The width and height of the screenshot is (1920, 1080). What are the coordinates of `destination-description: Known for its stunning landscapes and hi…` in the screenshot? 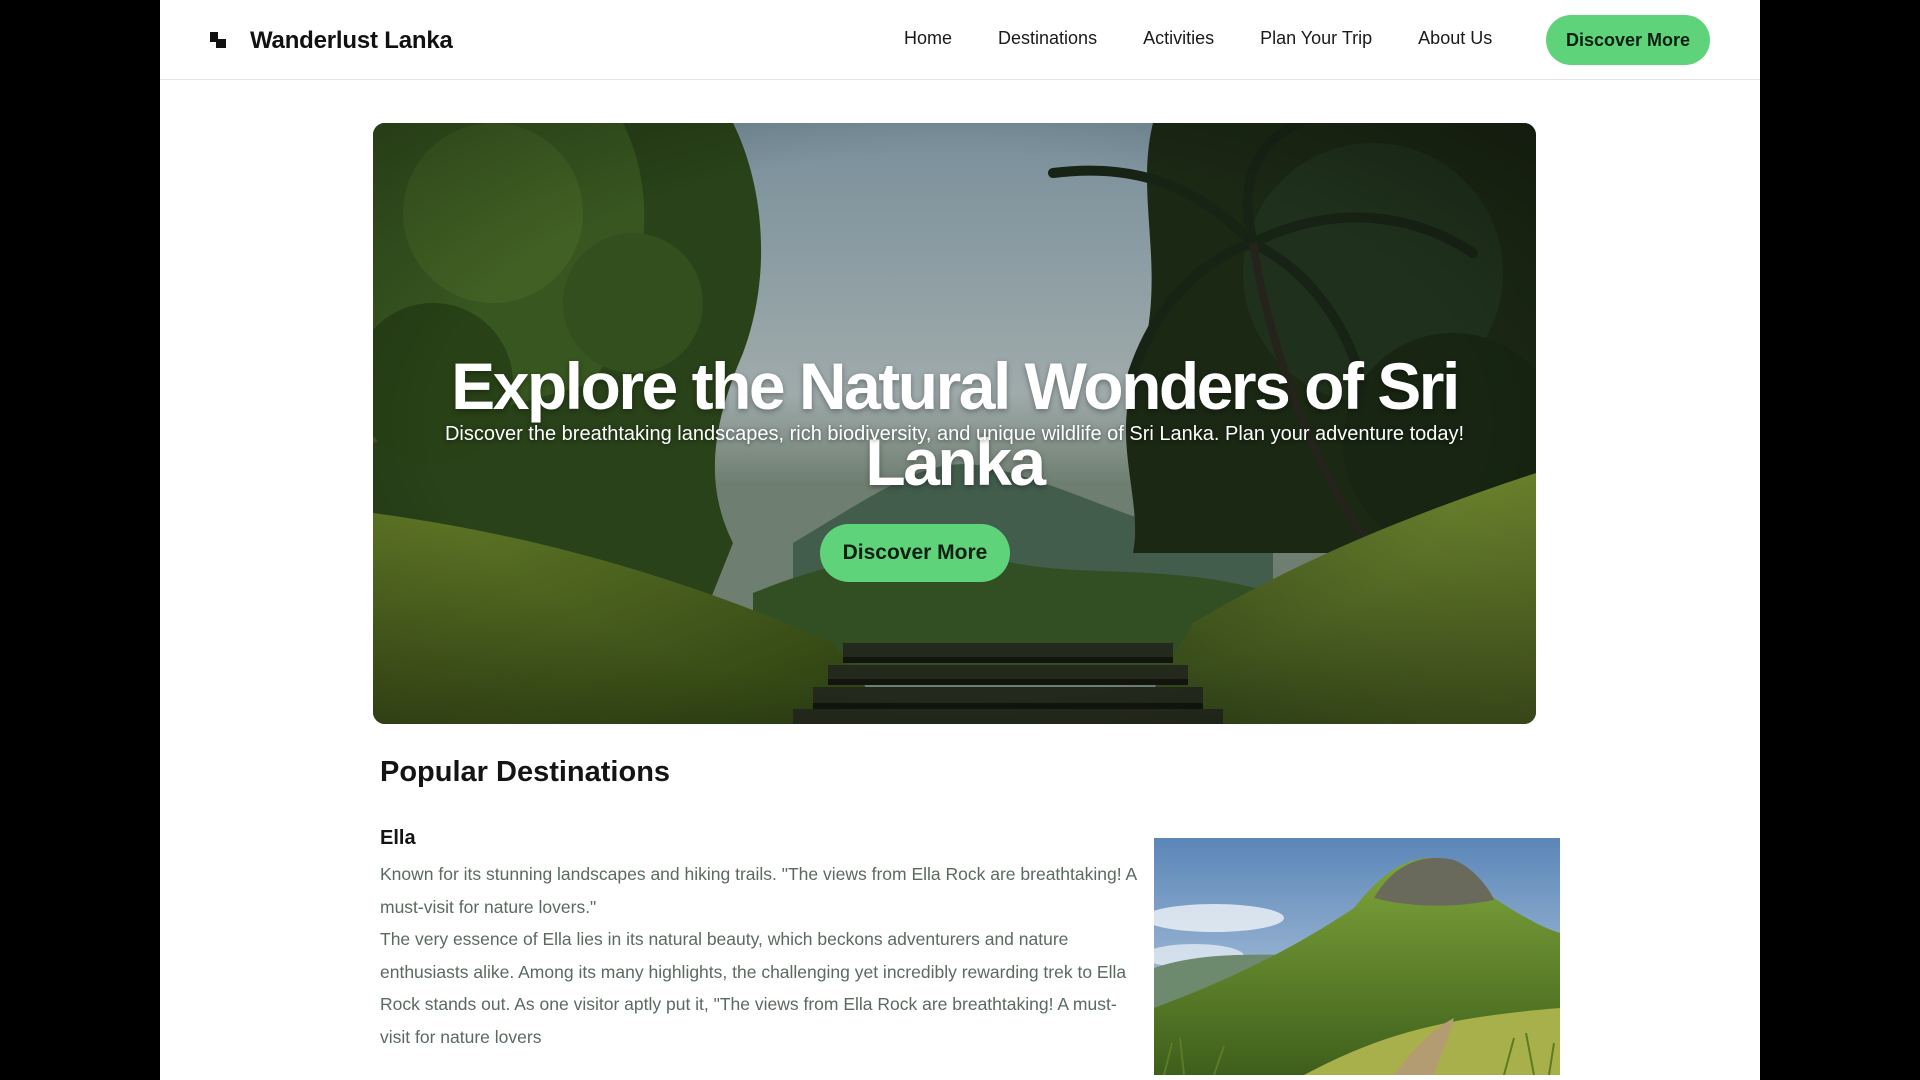 It's located at (760, 955).